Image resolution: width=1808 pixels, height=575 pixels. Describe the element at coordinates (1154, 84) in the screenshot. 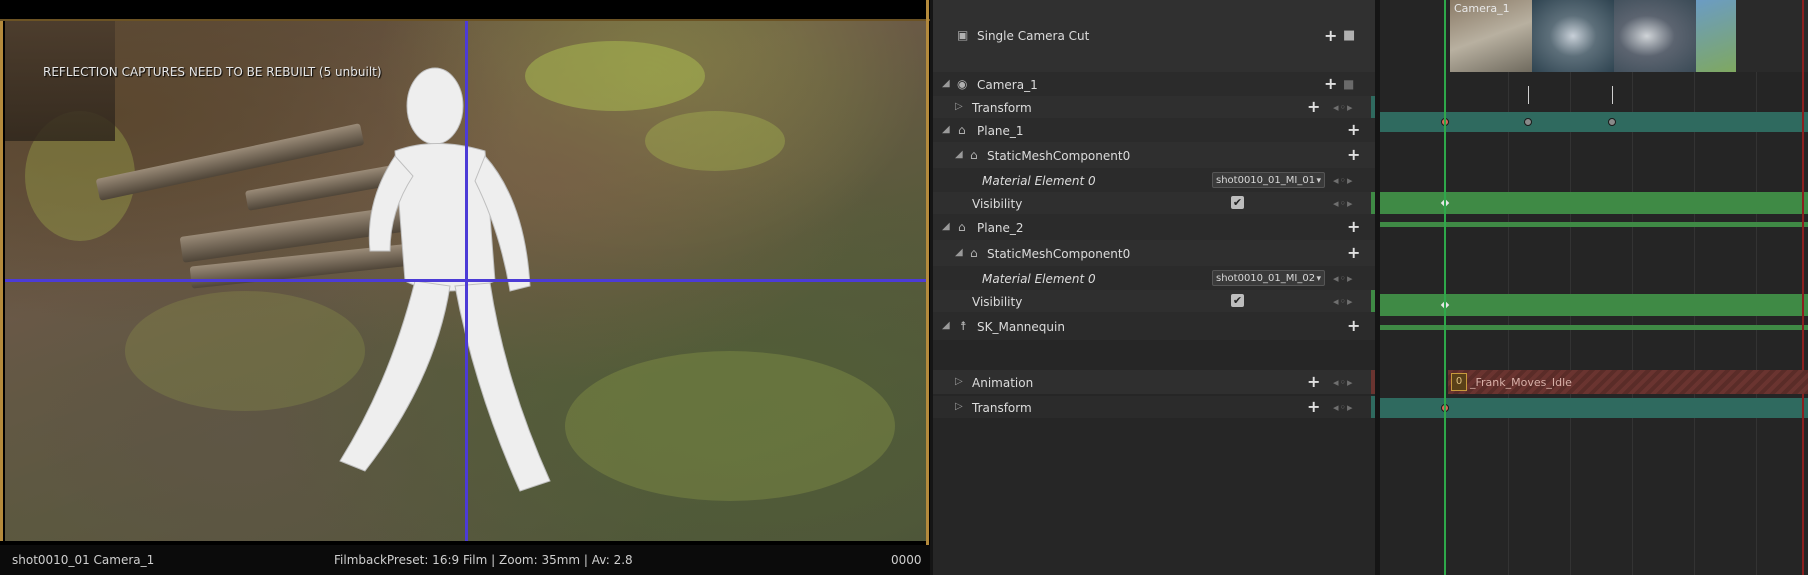

I see `camera-track: ◢ ◉ Camera_1 + ■` at that location.